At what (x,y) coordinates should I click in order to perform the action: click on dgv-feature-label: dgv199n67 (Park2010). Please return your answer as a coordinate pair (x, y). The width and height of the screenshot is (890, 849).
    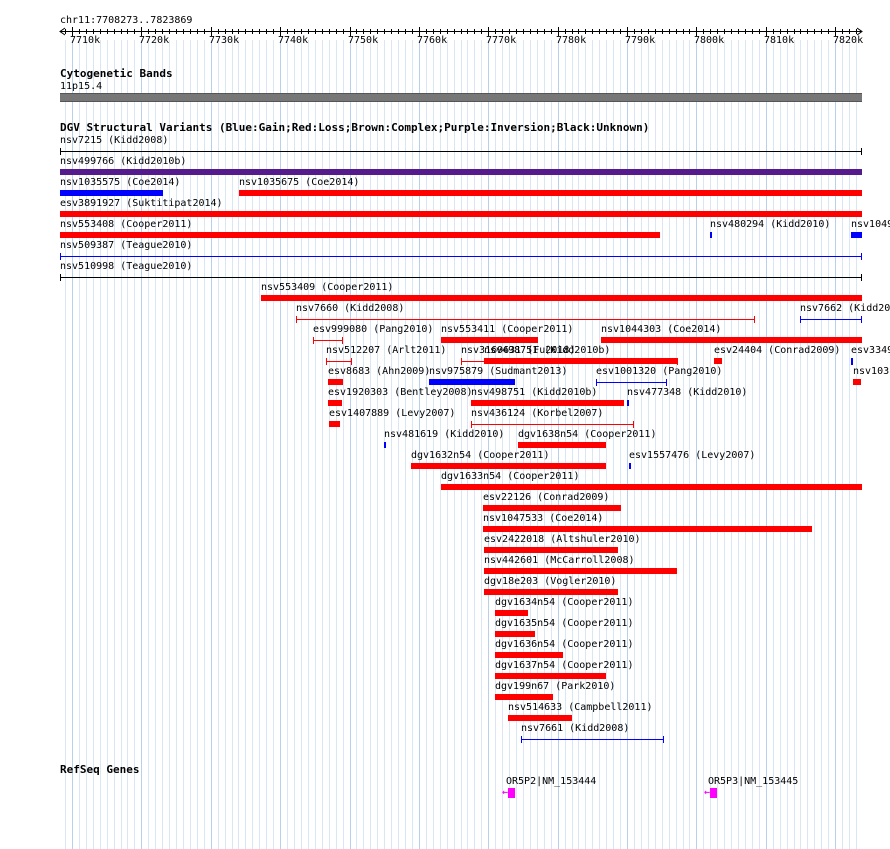
    Looking at the image, I should click on (555, 686).